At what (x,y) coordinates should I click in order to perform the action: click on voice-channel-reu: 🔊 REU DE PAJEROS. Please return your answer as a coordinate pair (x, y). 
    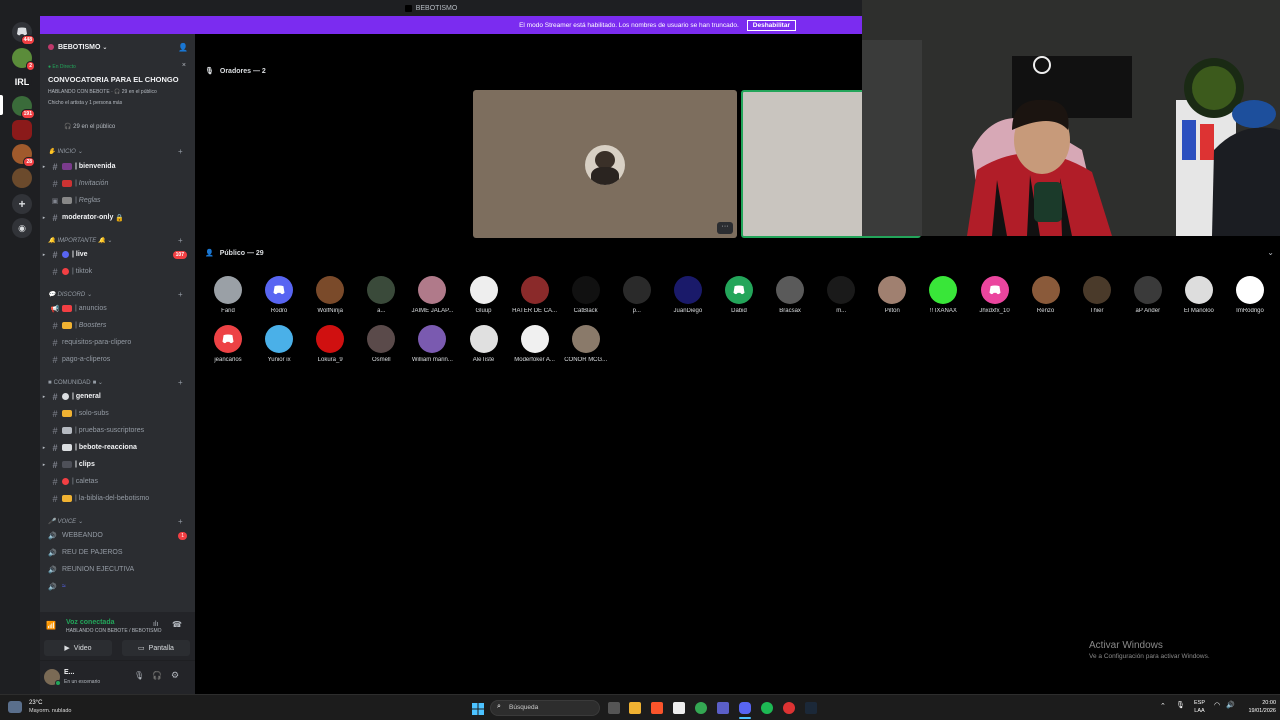
    Looking at the image, I should click on (117, 552).